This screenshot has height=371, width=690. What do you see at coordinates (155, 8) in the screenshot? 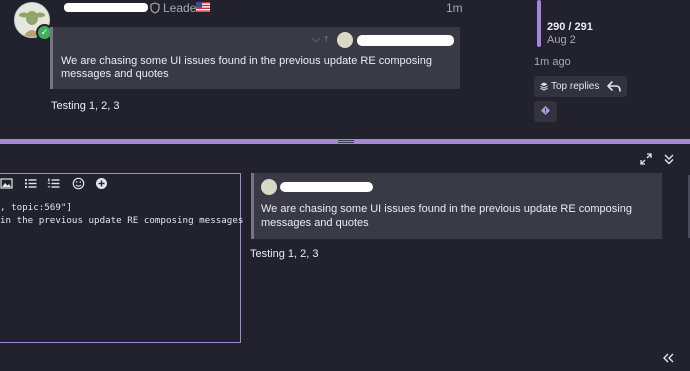
I see `shield-icon` at bounding box center [155, 8].